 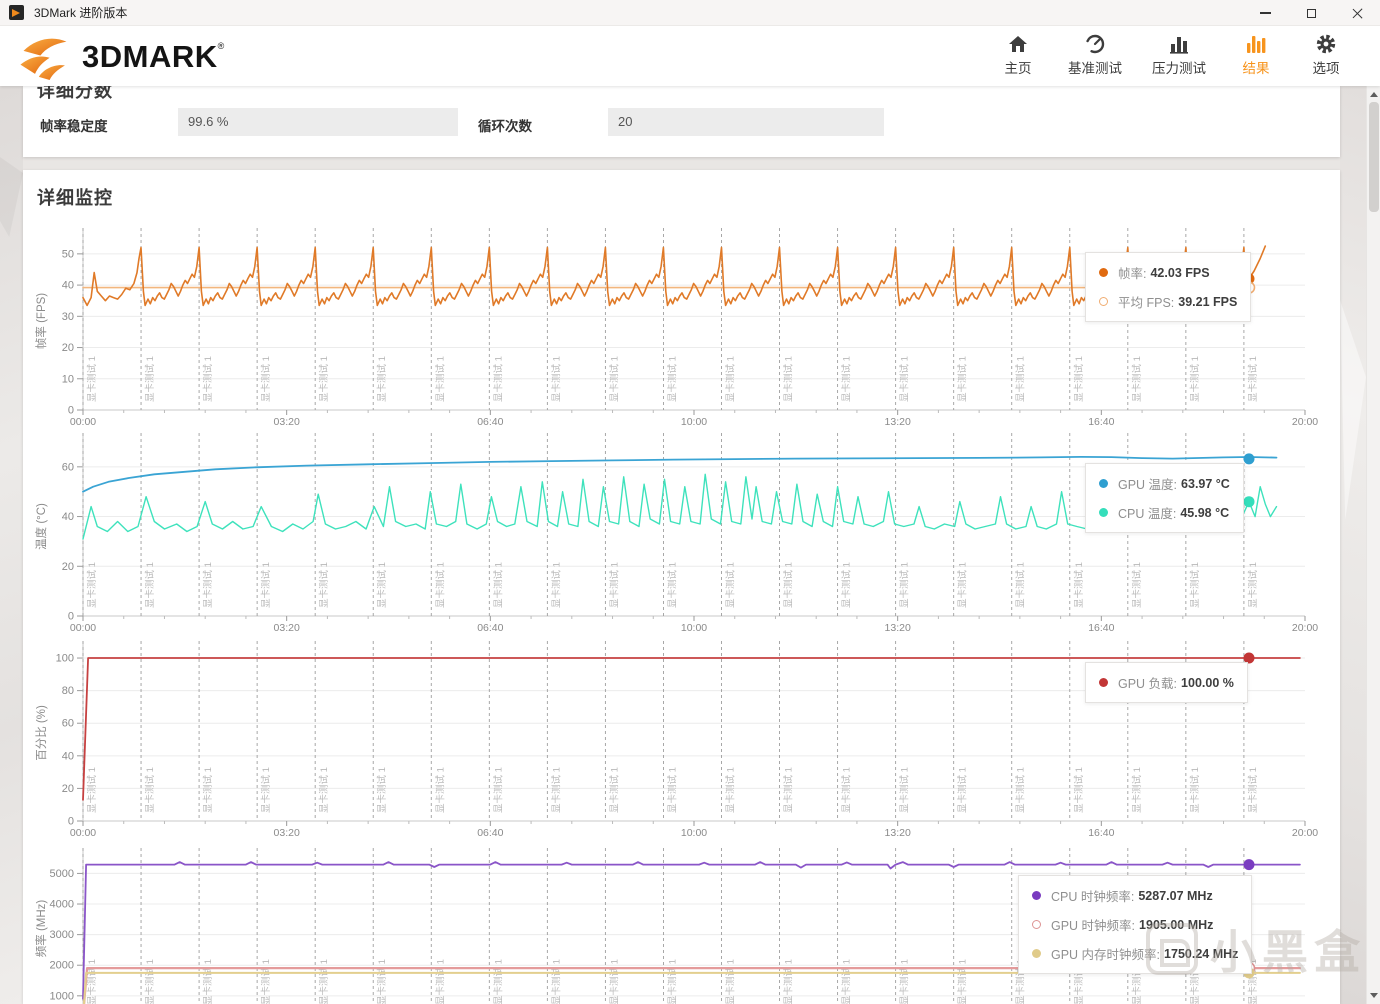 I want to click on svg-text: 80, so click(x=68, y=691).